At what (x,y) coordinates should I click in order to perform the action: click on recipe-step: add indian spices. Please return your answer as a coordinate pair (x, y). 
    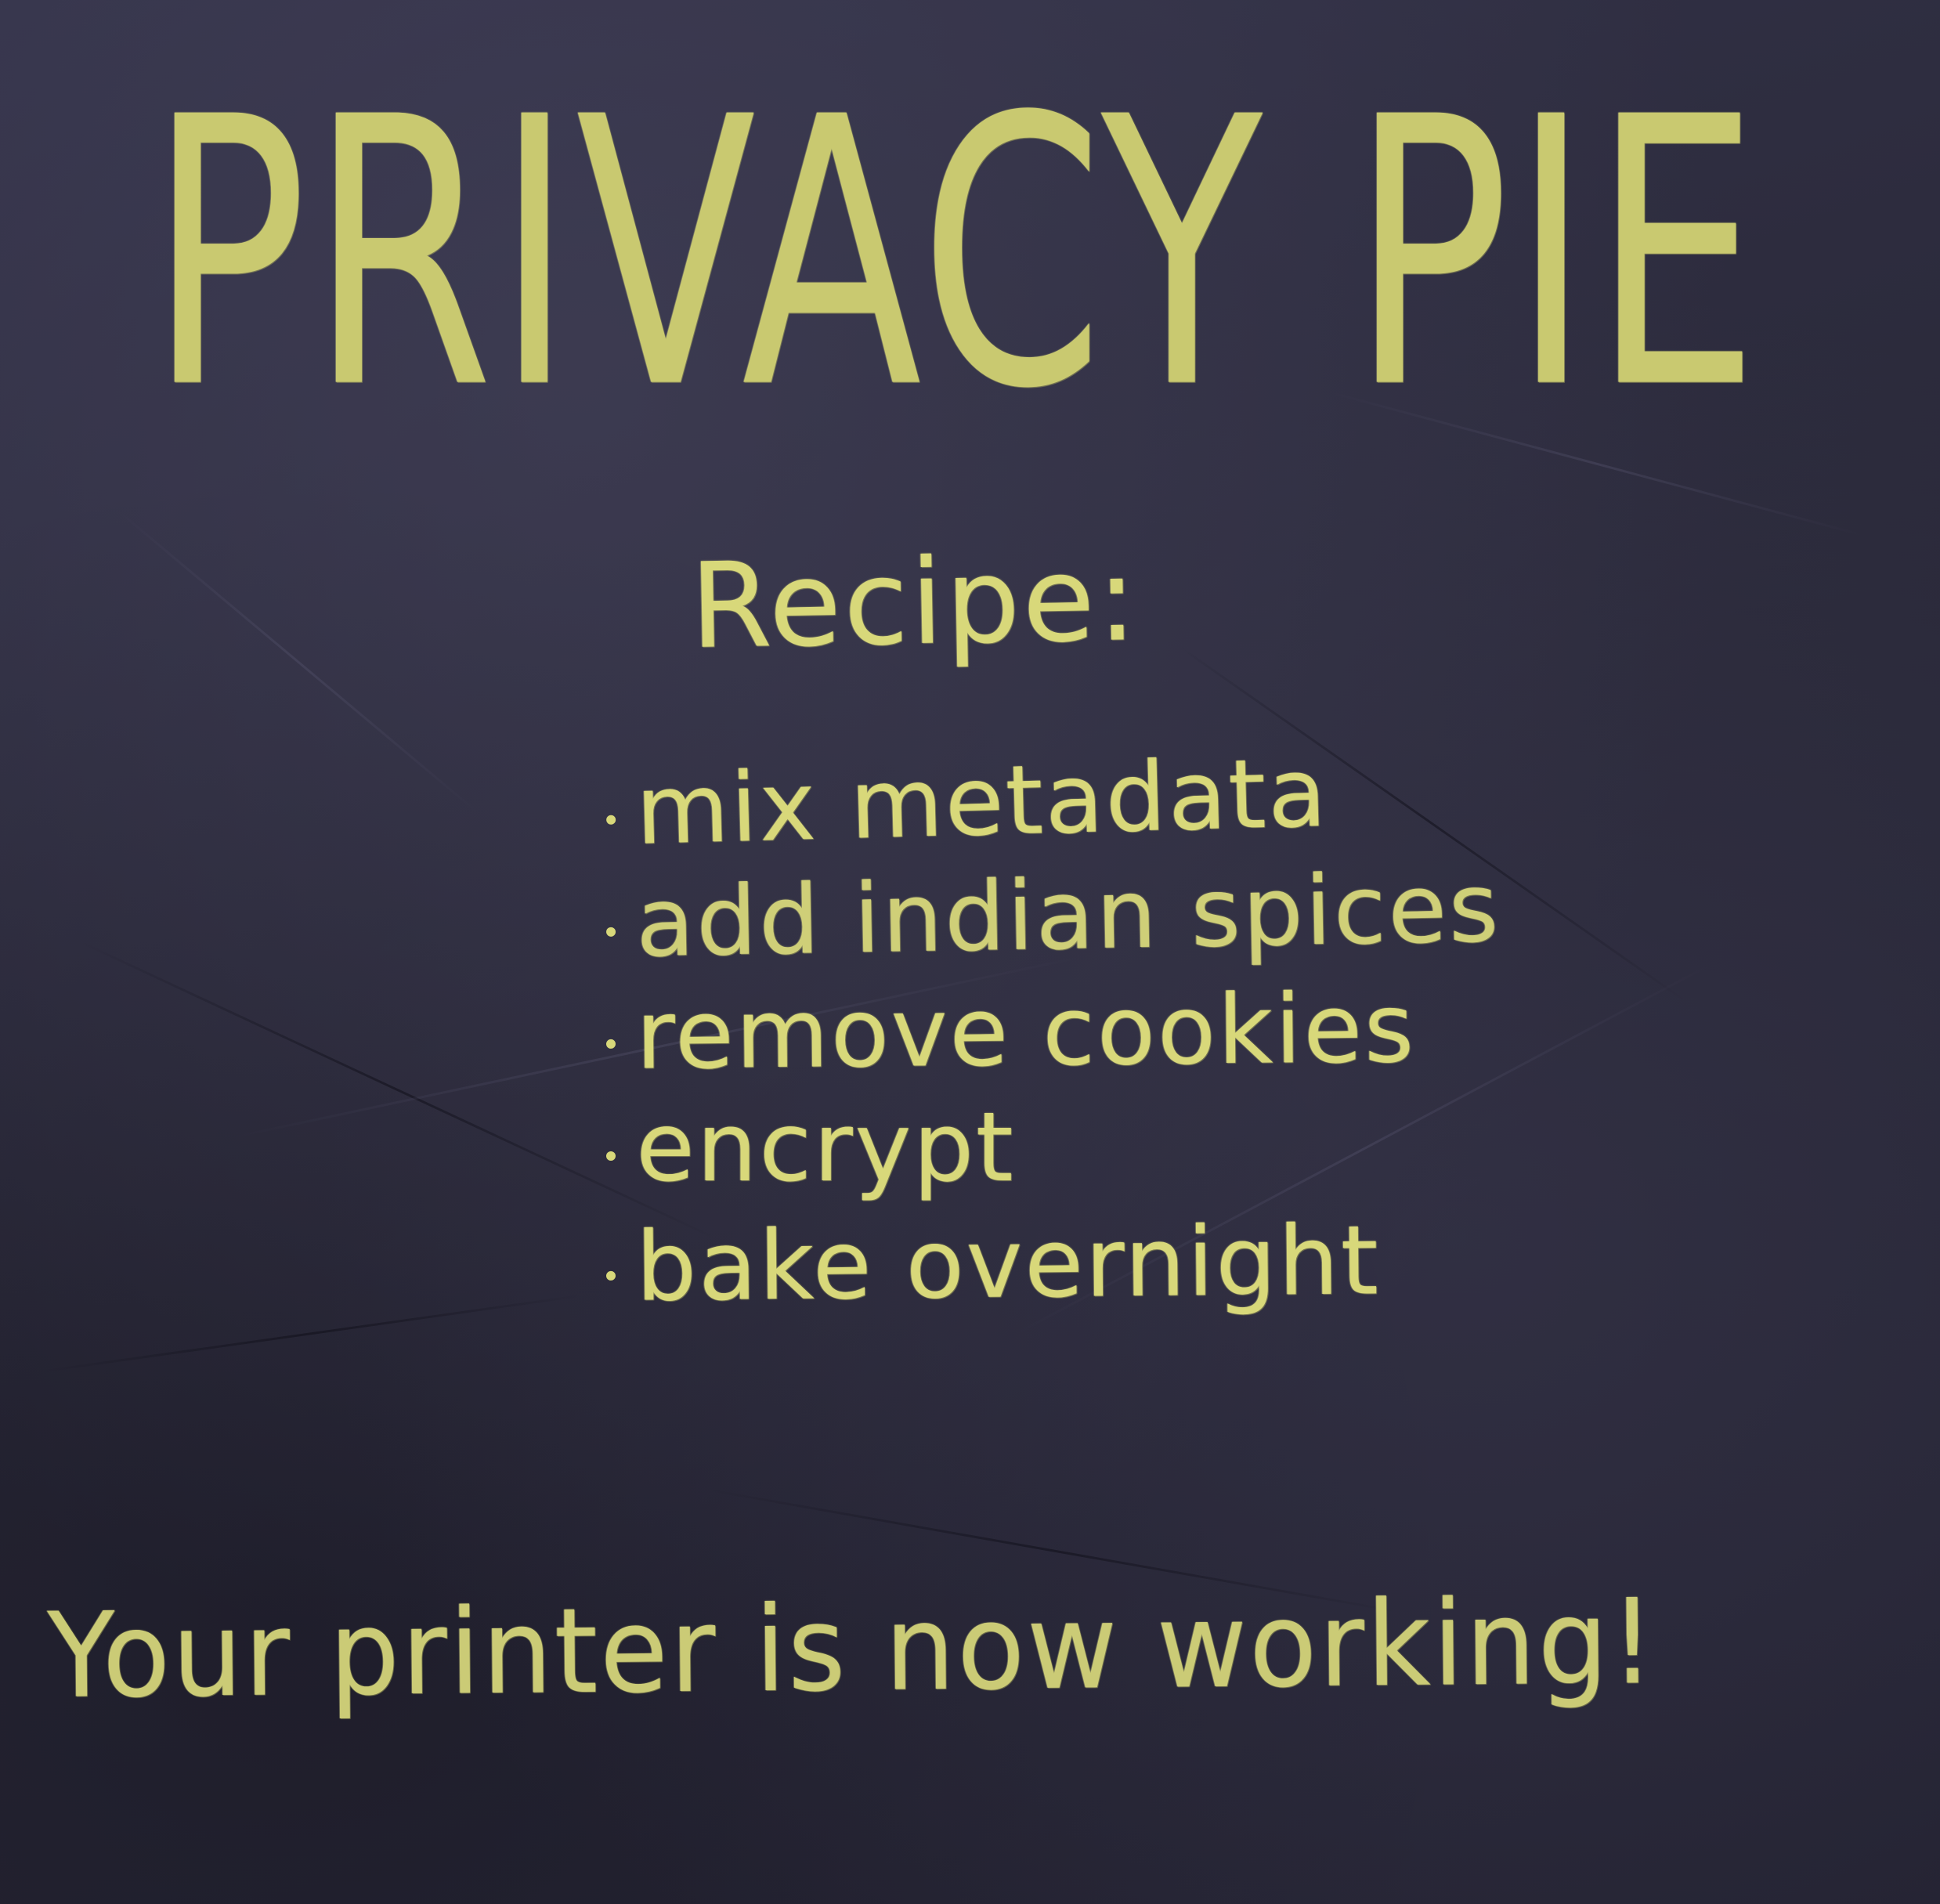
    Looking at the image, I should click on (1051, 922).